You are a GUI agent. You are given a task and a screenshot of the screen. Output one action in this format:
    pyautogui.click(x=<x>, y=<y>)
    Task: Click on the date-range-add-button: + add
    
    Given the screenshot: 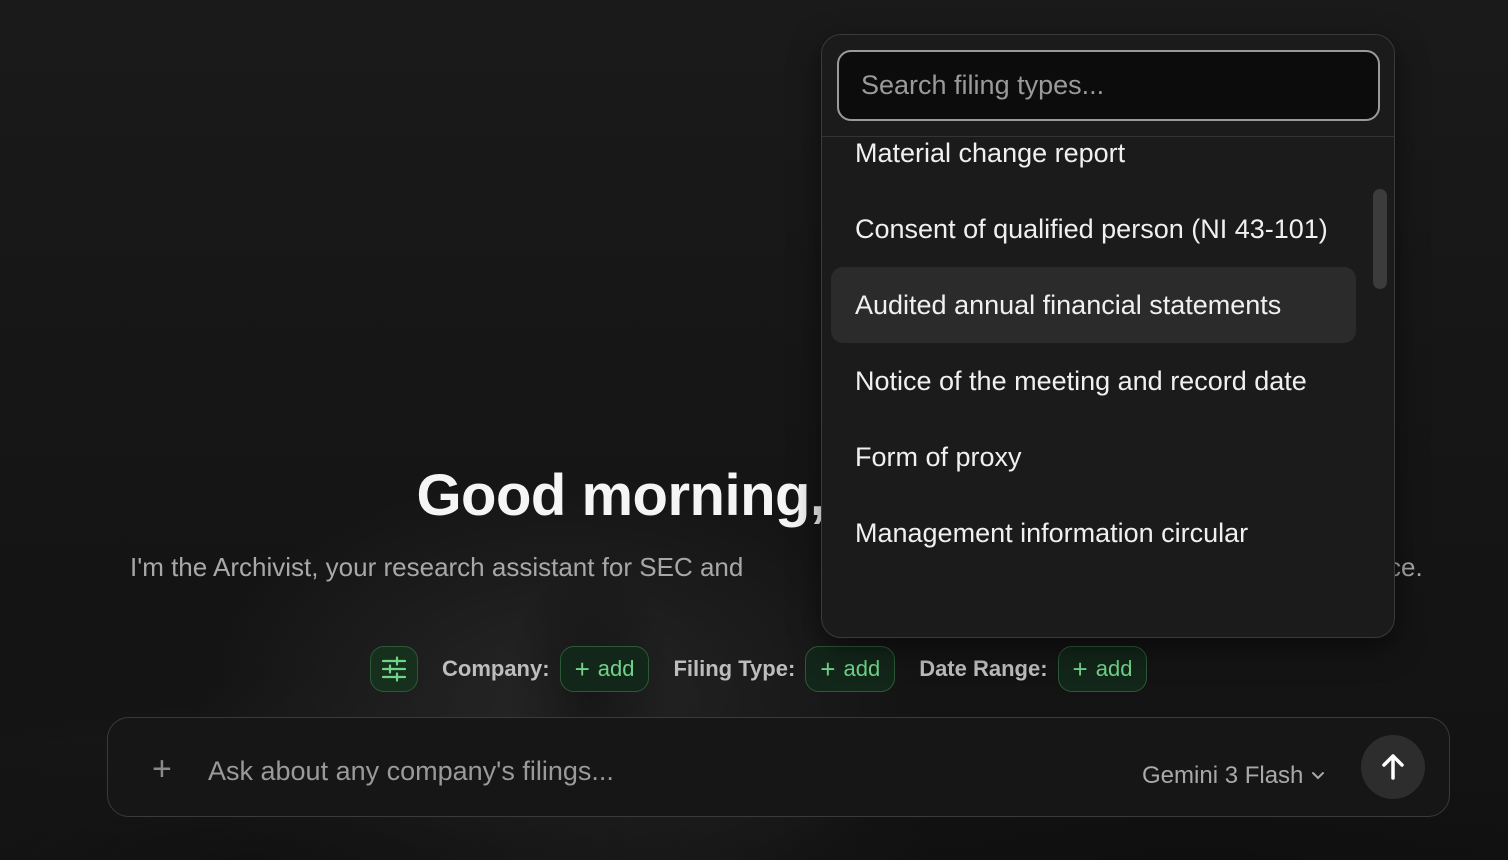 What is the action you would take?
    pyautogui.click(x=1102, y=669)
    